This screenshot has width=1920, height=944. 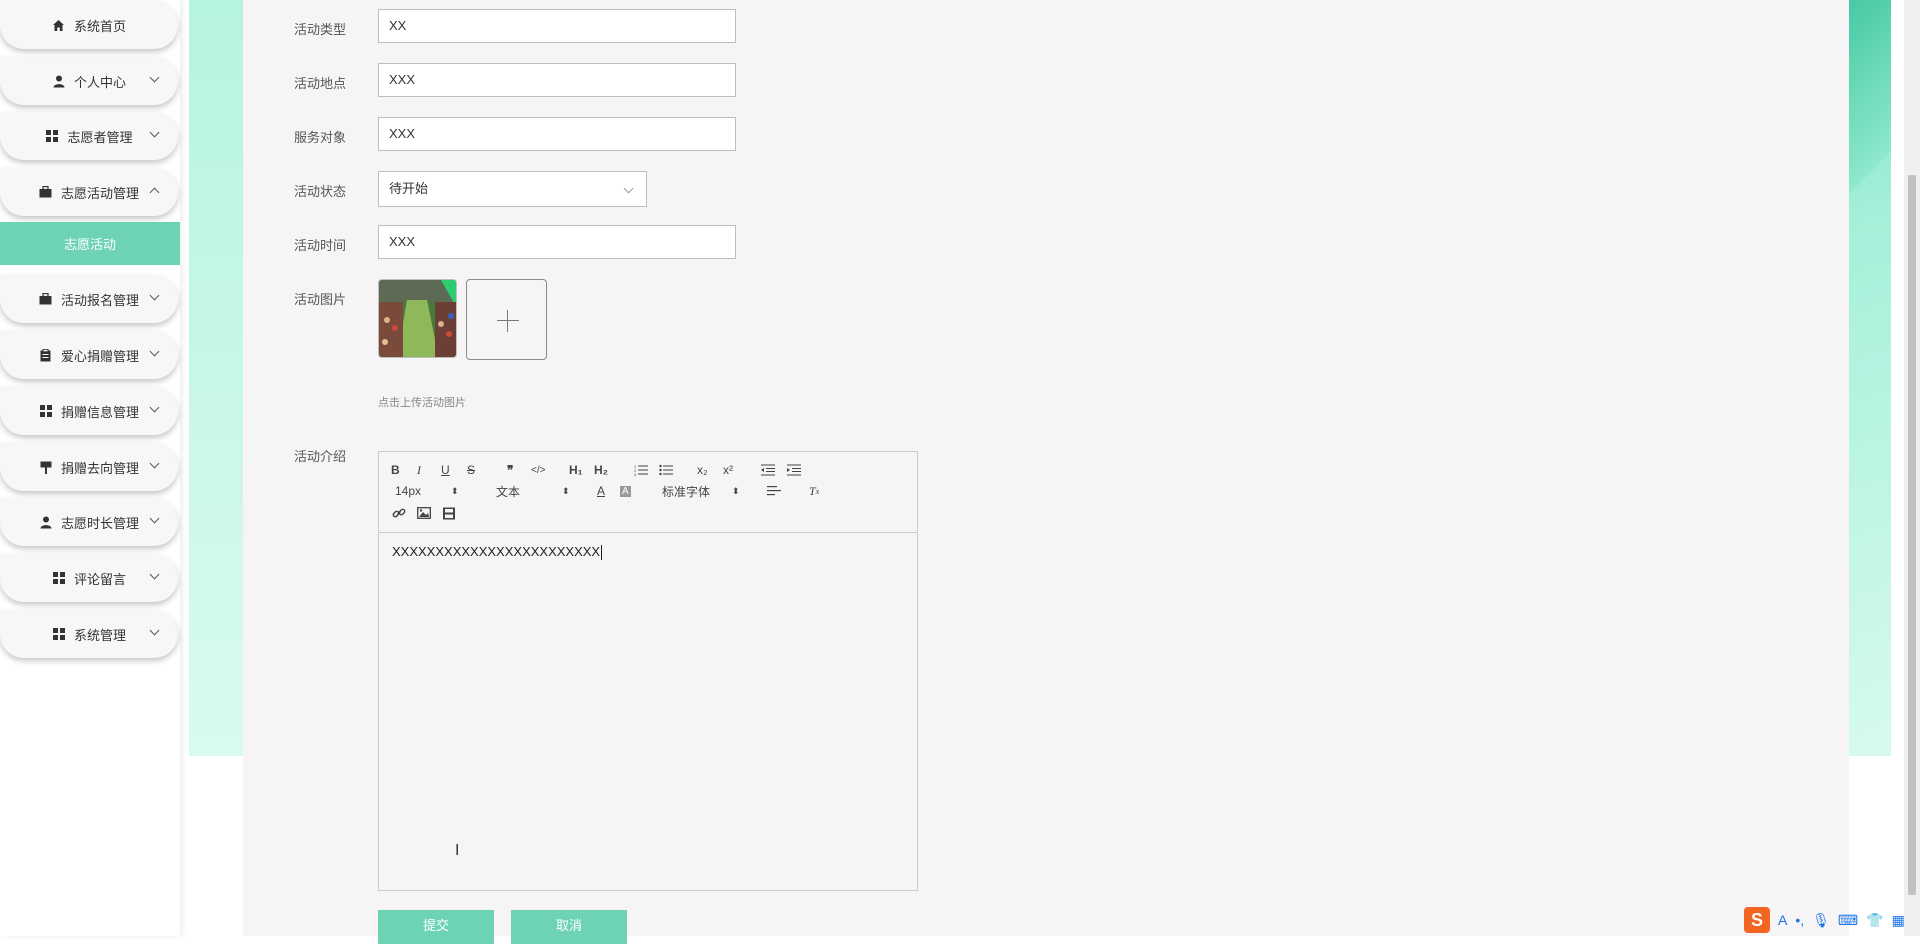 I want to click on sidebar-item-label: 个人中心, so click(x=99, y=82).